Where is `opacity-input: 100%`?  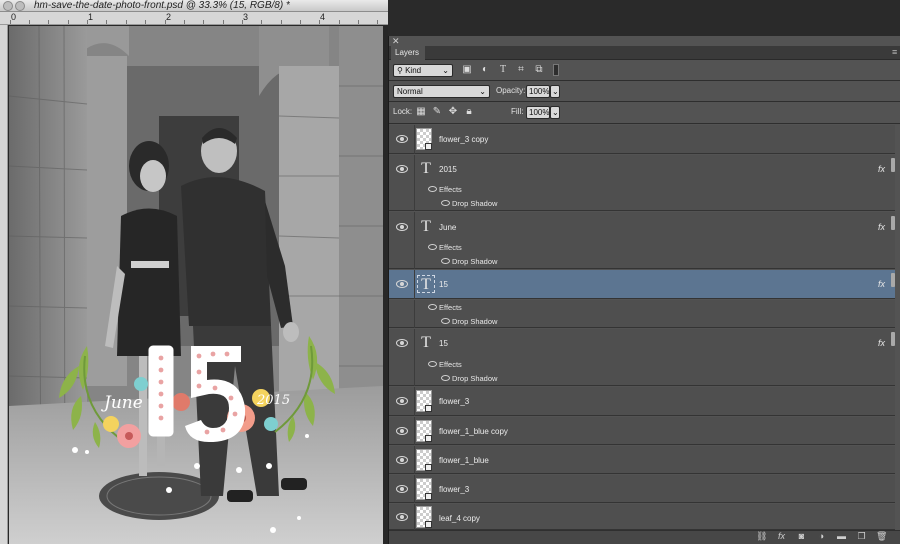 opacity-input: 100% is located at coordinates (538, 91).